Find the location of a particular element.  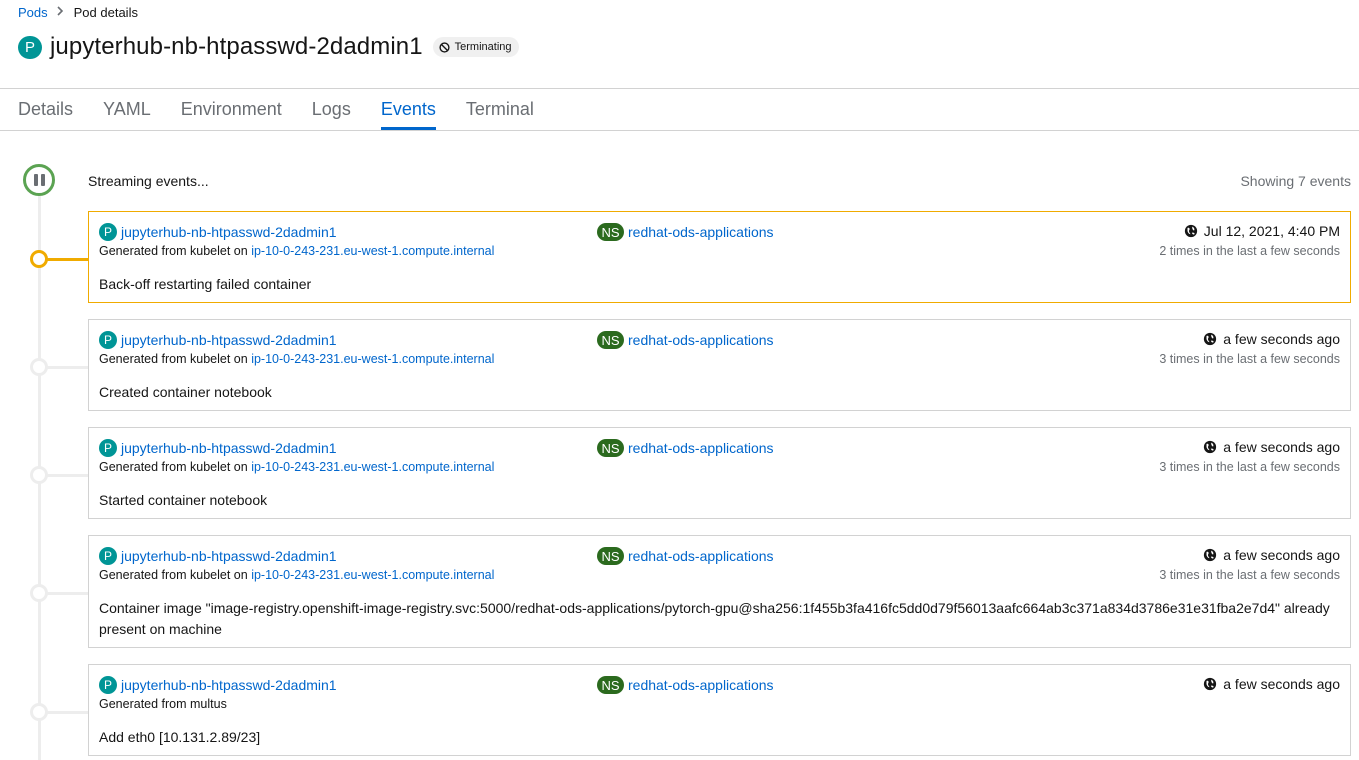

timeline-dot-warning is located at coordinates (39, 259).